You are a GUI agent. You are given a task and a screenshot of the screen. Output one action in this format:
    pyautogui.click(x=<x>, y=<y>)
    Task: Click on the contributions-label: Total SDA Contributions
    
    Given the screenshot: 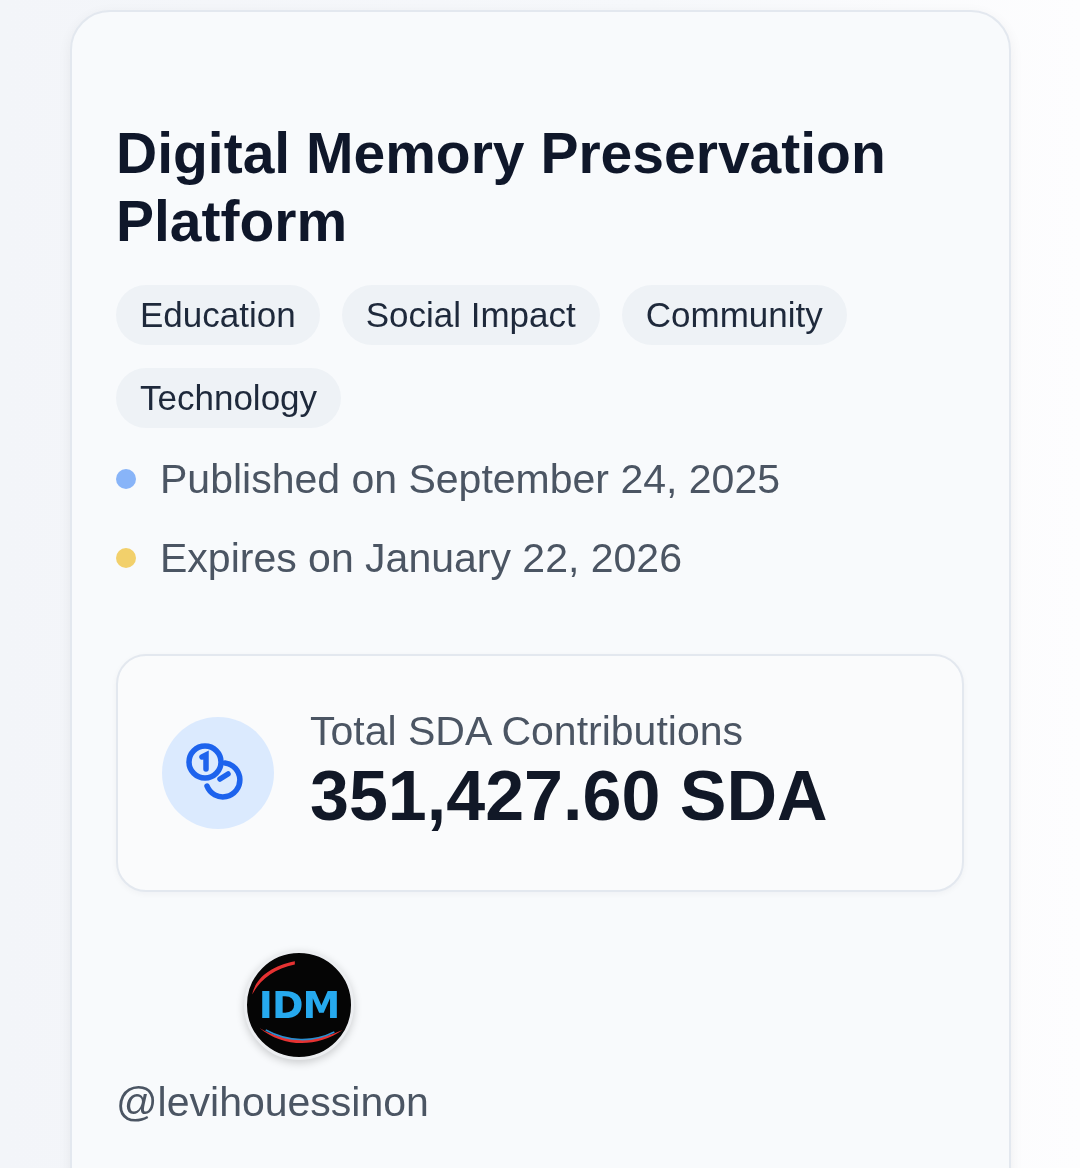 What is the action you would take?
    pyautogui.click(x=527, y=731)
    